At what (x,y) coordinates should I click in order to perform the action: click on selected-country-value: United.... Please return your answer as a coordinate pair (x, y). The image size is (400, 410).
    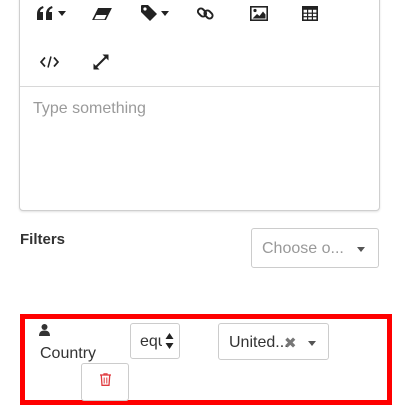
    Looking at the image, I should click on (259, 342).